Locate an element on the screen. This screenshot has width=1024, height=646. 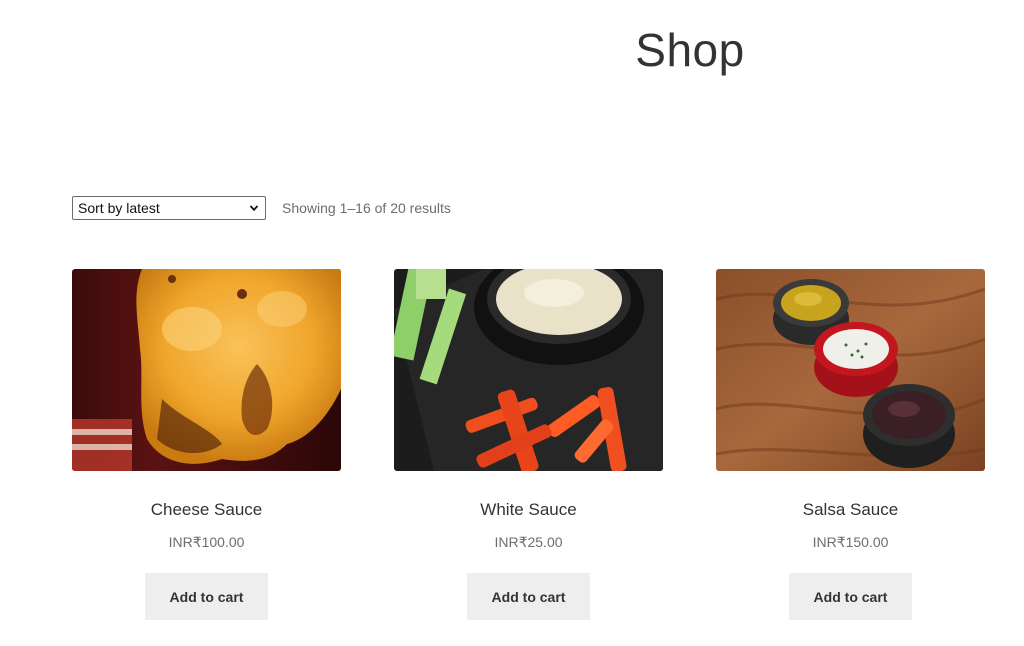
chevron-down-icon is located at coordinates (254, 208).